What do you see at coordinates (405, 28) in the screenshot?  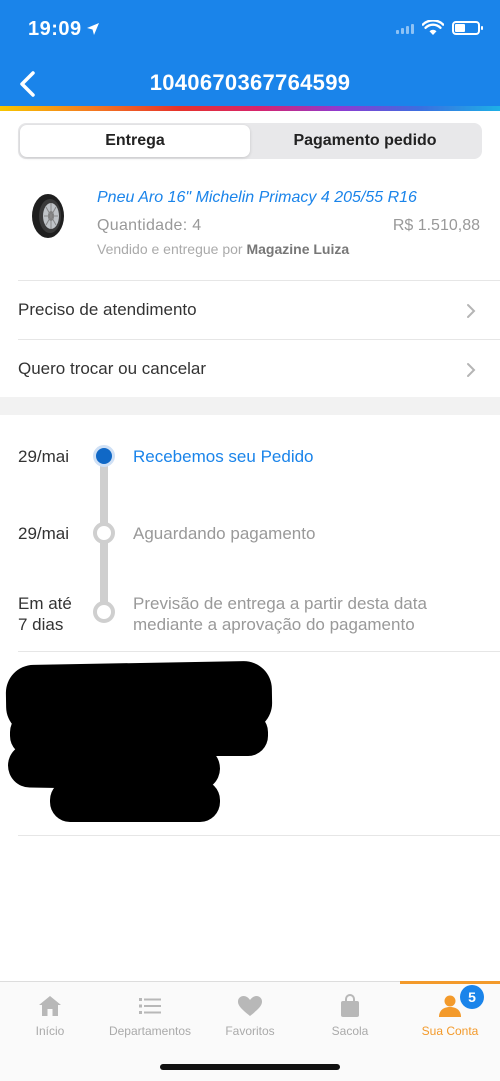 I see `cellular-signal-icon` at bounding box center [405, 28].